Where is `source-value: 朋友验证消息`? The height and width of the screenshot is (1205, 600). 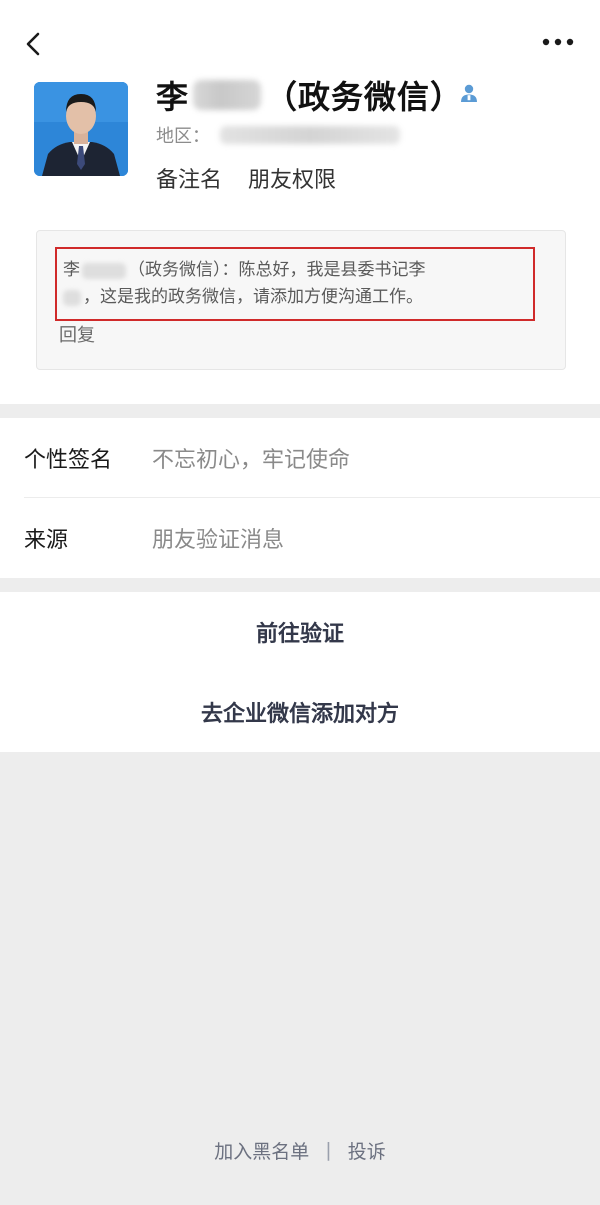 source-value: 朋友验证消息 is located at coordinates (218, 540).